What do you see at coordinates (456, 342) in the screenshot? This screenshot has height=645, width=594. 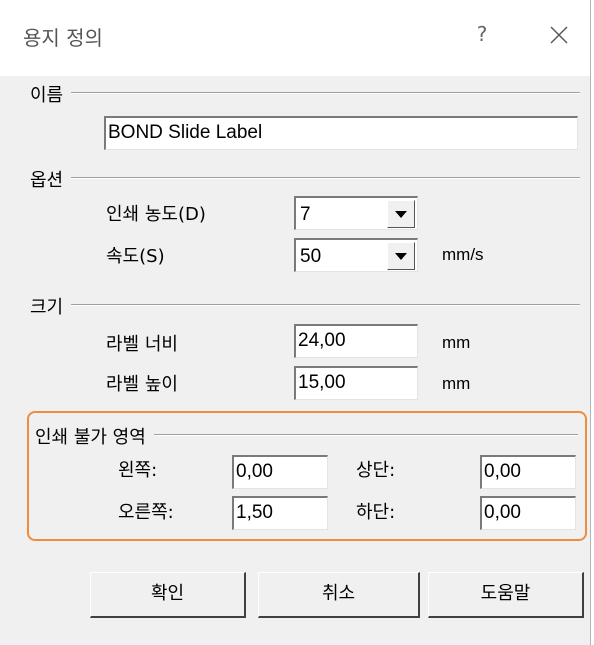 I see `label-width-unit: mm` at bounding box center [456, 342].